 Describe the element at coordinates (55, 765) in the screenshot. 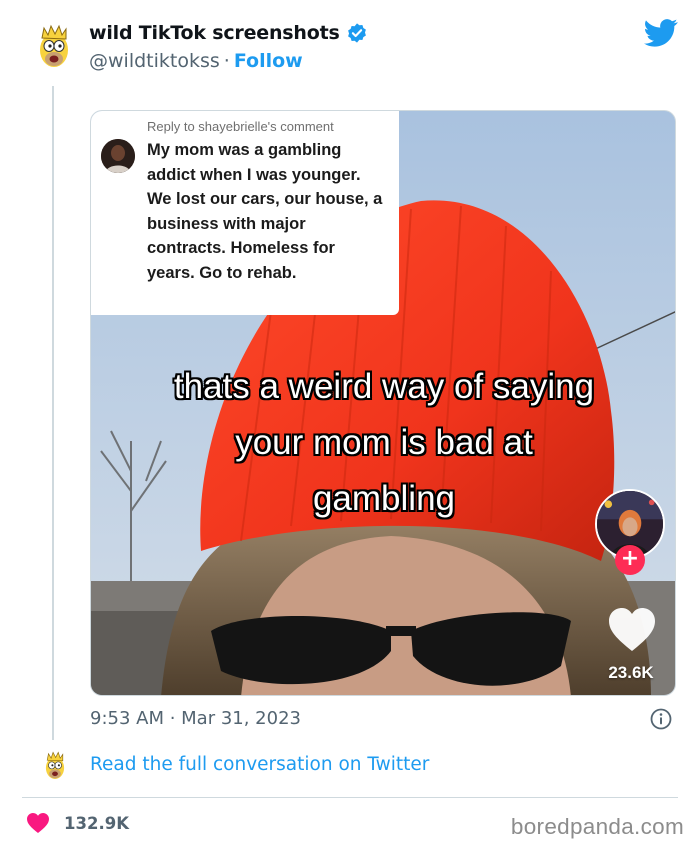

I see `small-profile-avatar` at that location.